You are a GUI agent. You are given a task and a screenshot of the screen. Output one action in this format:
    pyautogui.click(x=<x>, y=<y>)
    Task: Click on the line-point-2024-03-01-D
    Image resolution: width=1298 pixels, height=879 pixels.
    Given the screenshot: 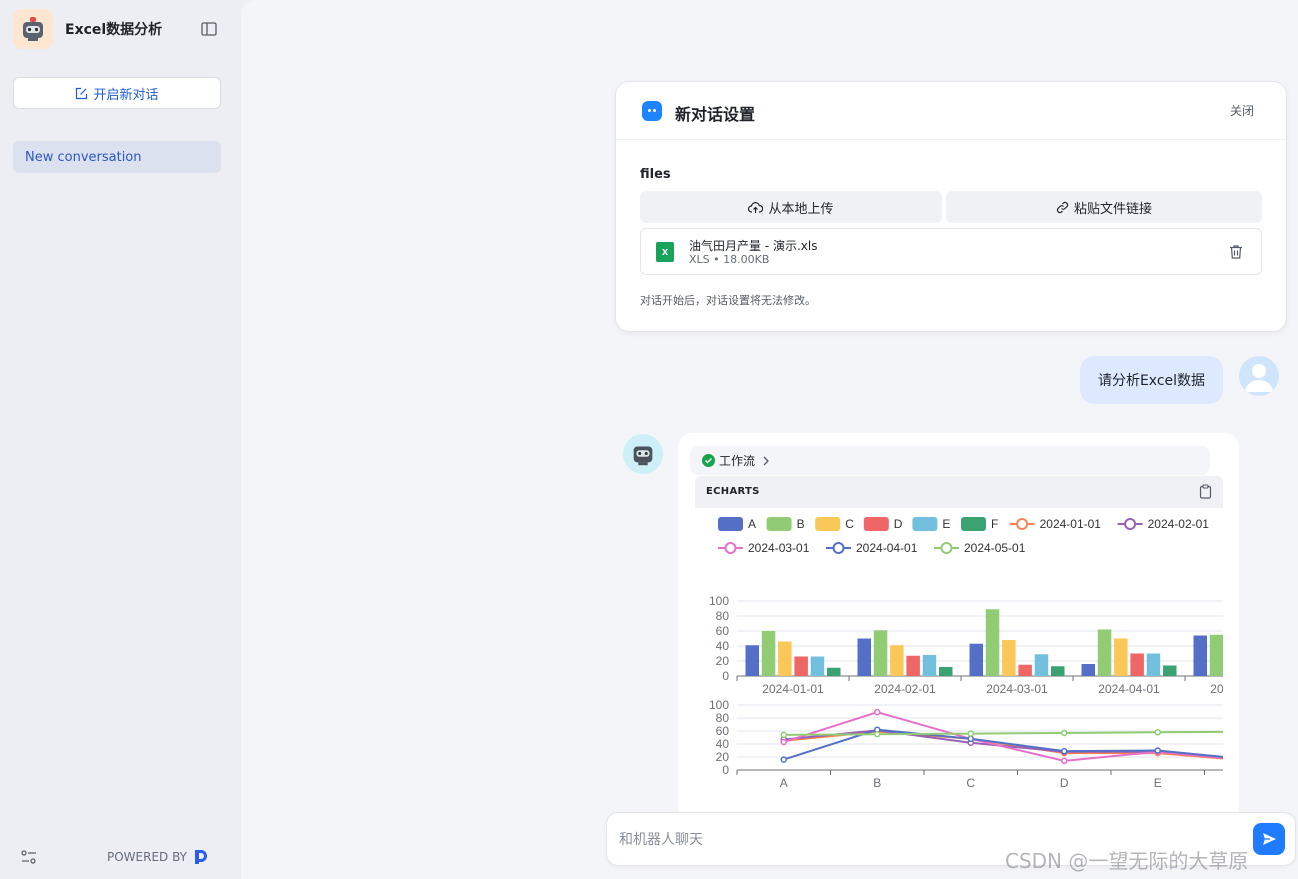 What is the action you would take?
    pyautogui.click(x=1064, y=761)
    